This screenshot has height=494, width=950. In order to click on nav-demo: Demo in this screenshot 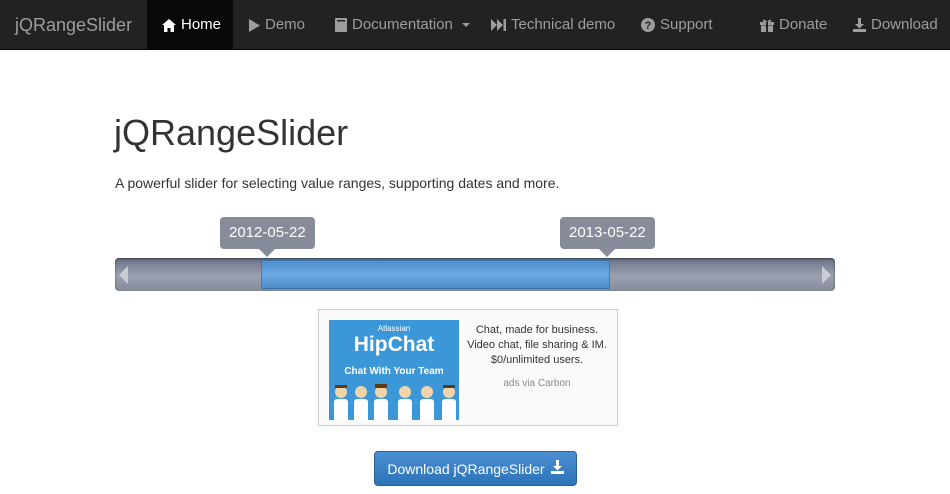, I will do `click(277, 25)`.